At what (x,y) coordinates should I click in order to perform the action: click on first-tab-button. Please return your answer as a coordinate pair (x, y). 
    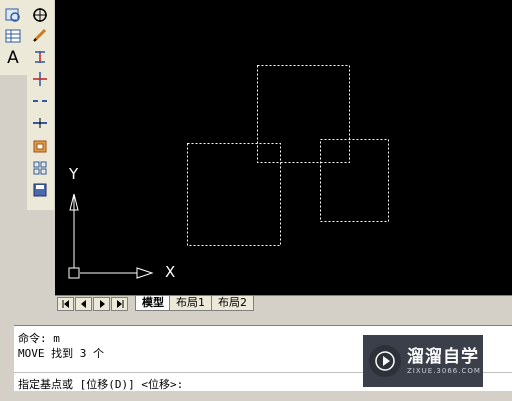
    Looking at the image, I should click on (65, 304).